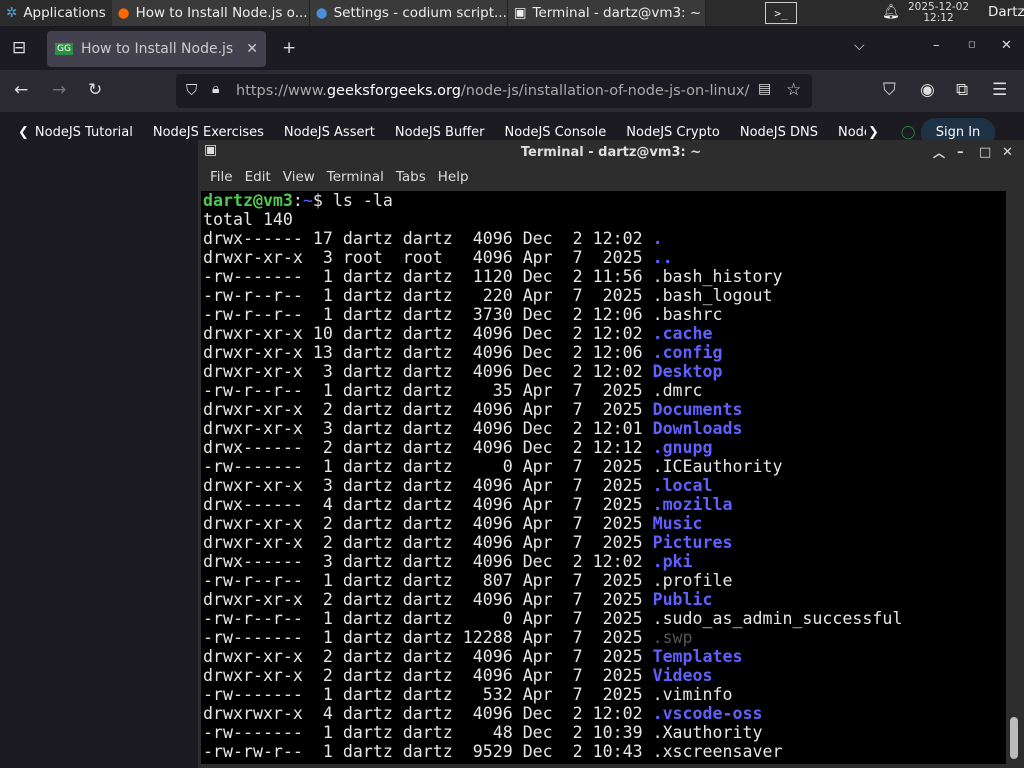 This screenshot has width=1024, height=768. What do you see at coordinates (329, 132) in the screenshot?
I see `nav-link: NodeJS Assert` at bounding box center [329, 132].